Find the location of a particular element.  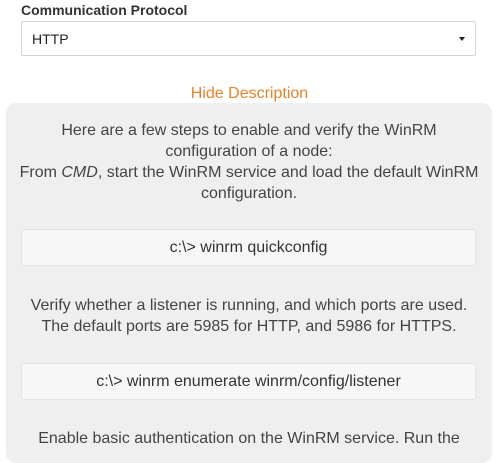

protocol-select: HTTP is located at coordinates (248, 38).